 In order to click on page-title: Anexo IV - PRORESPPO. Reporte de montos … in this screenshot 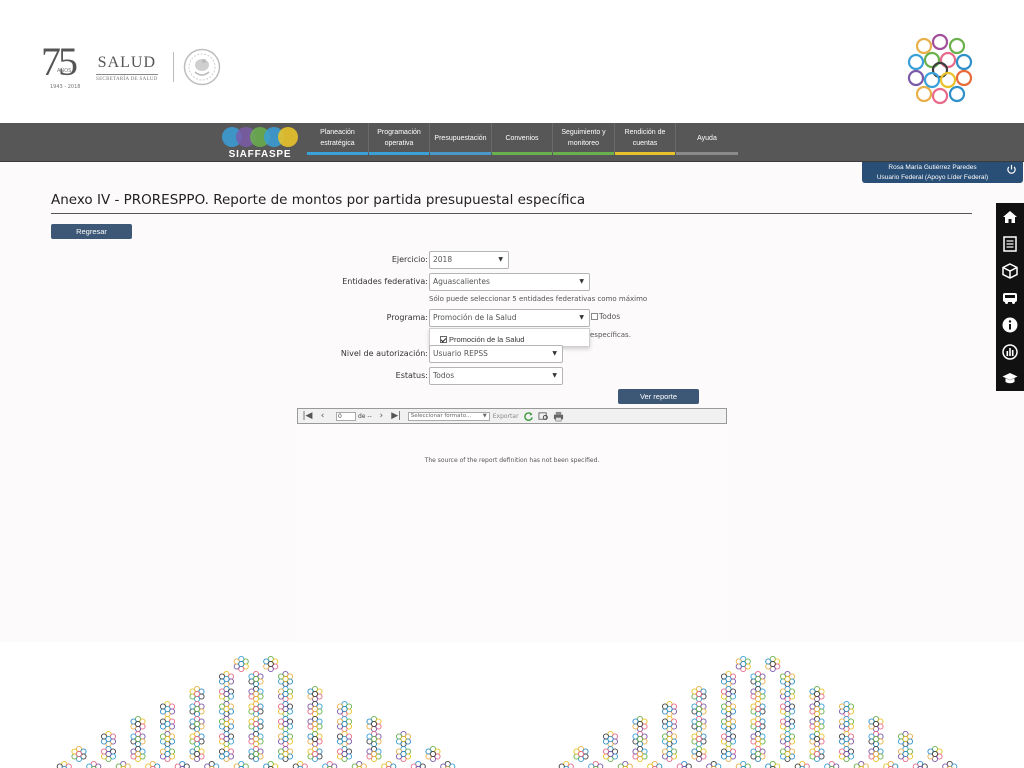, I will do `click(318, 200)`.